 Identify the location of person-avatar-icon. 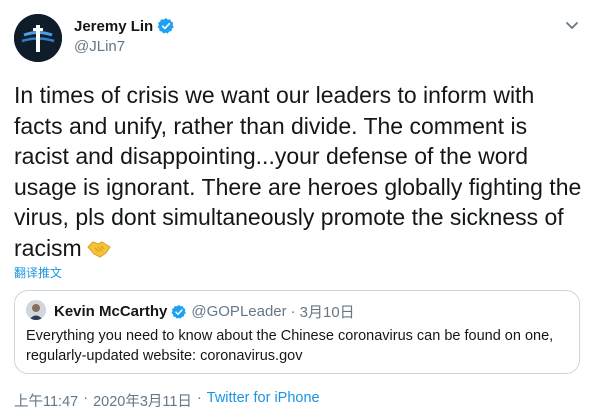
(36, 310).